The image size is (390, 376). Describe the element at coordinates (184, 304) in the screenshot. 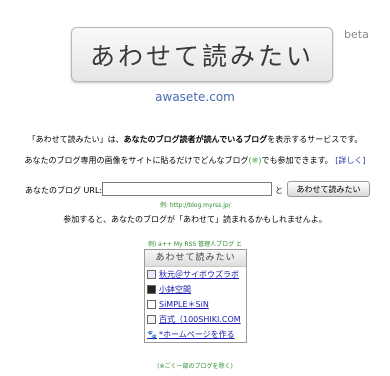

I see `widget-item-label: SiMPLE＊SiN` at that location.